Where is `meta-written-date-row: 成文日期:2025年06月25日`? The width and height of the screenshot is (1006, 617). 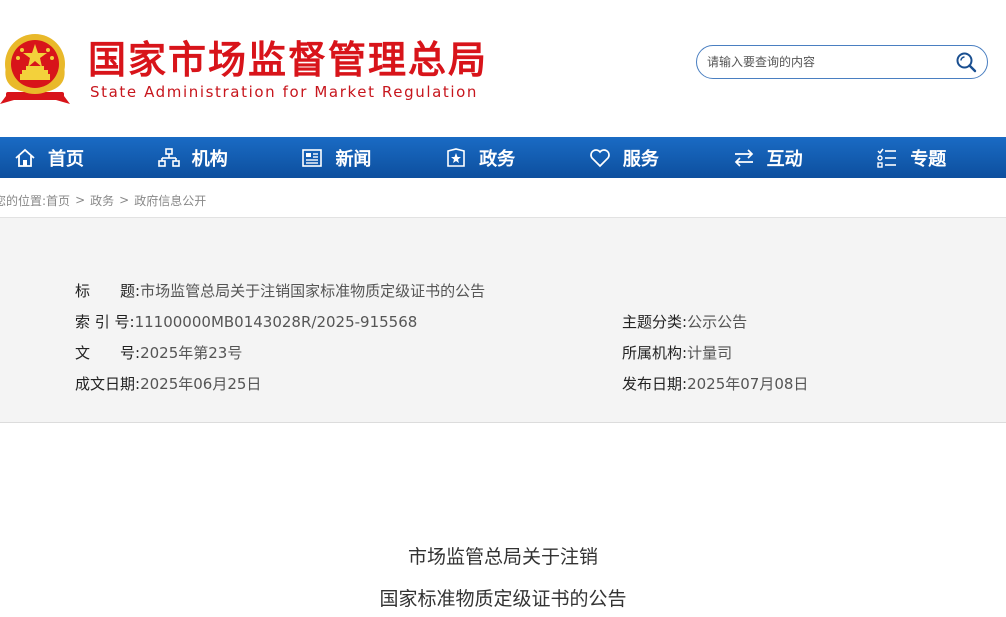 meta-written-date-row: 成文日期:2025年06月25日 is located at coordinates (168, 384).